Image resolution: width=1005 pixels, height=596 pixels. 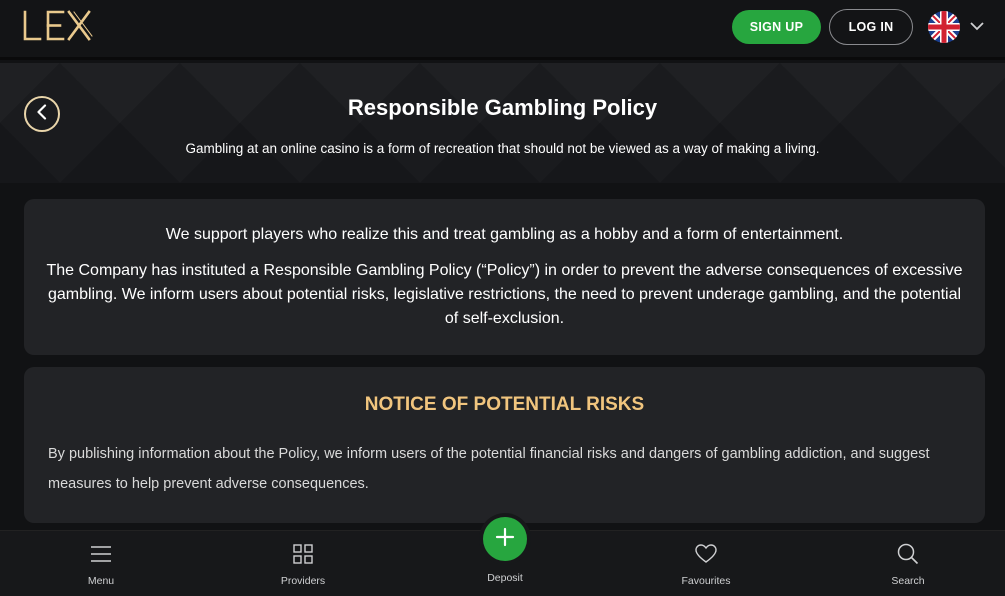 I want to click on sign-up-button: SIGN UP, so click(x=776, y=27).